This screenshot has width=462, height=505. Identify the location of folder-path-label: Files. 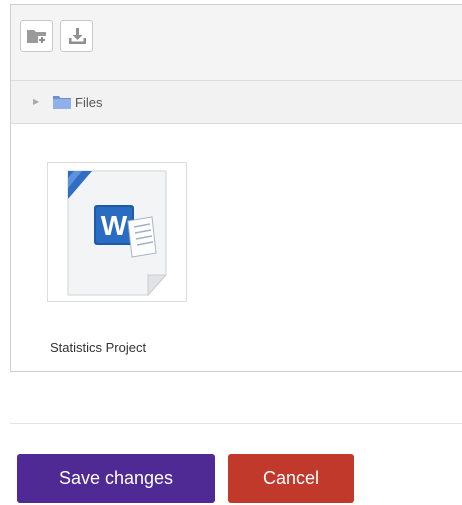
(88, 102).